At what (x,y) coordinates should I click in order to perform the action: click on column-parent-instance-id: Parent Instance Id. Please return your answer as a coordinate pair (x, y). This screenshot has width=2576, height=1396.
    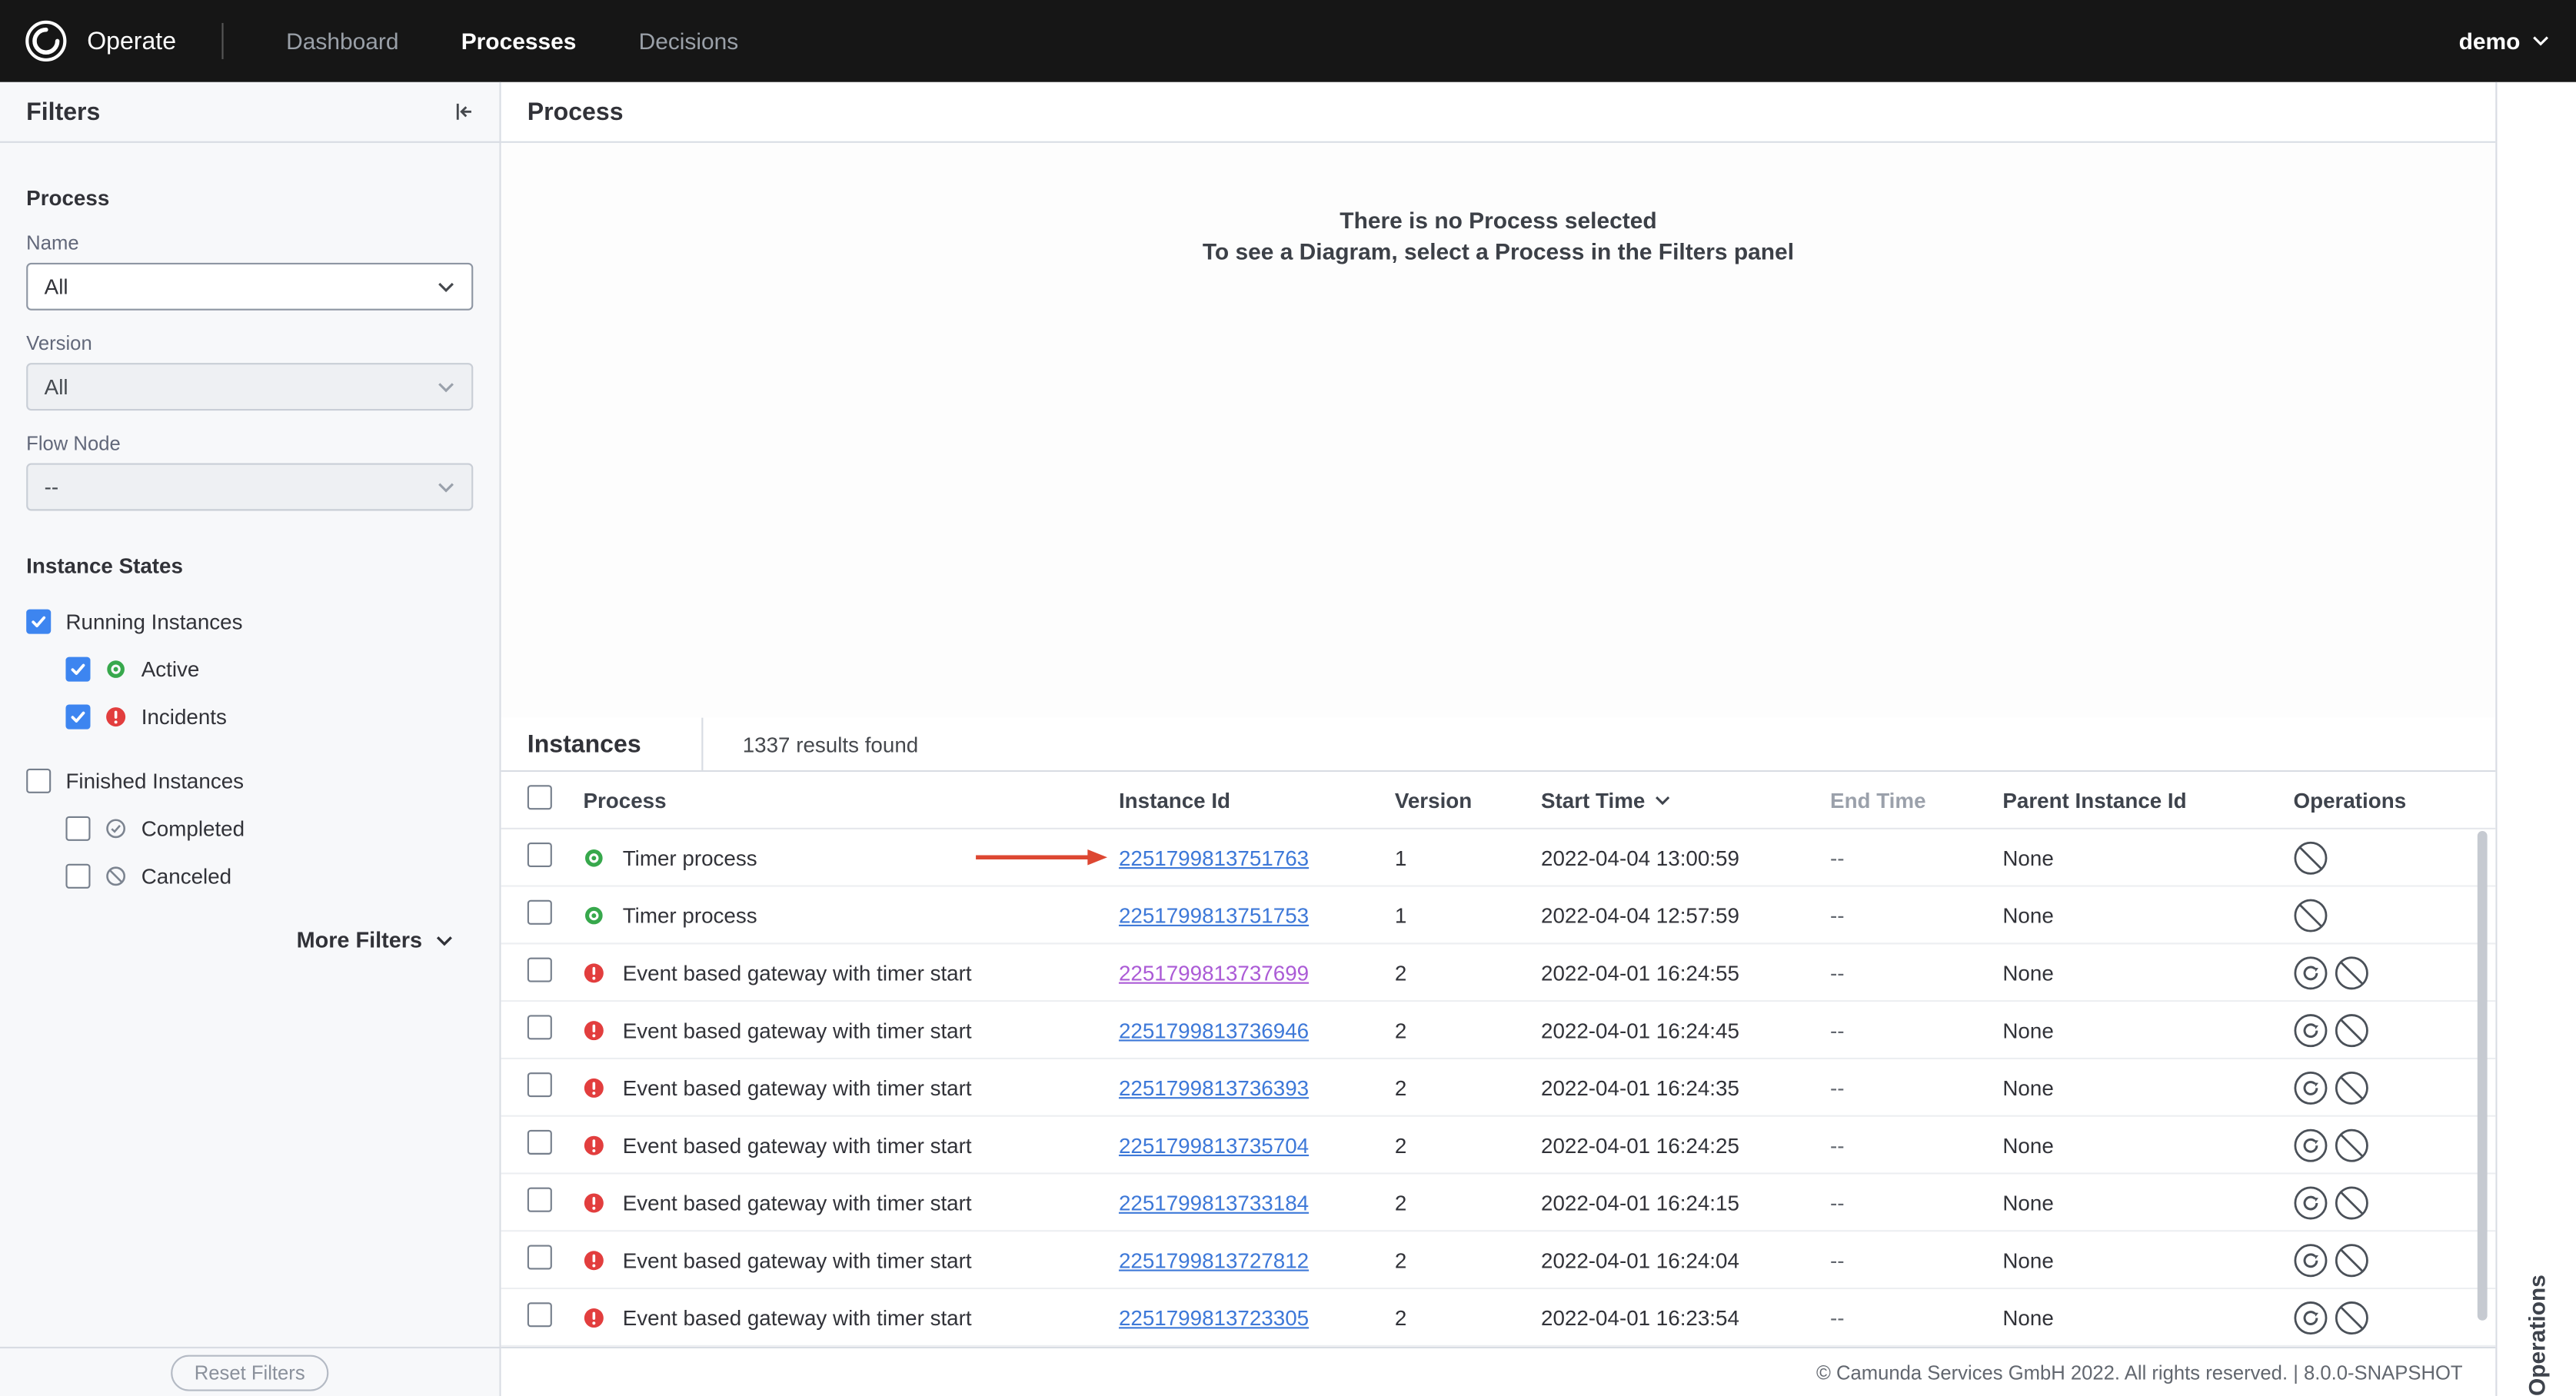
    Looking at the image, I should click on (2094, 800).